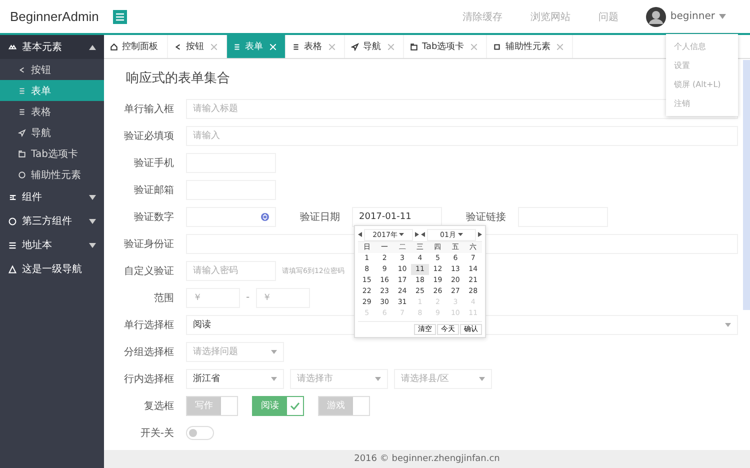  Describe the element at coordinates (55, 16) in the screenshot. I see `app-logo: BeginnerAdmin` at that location.